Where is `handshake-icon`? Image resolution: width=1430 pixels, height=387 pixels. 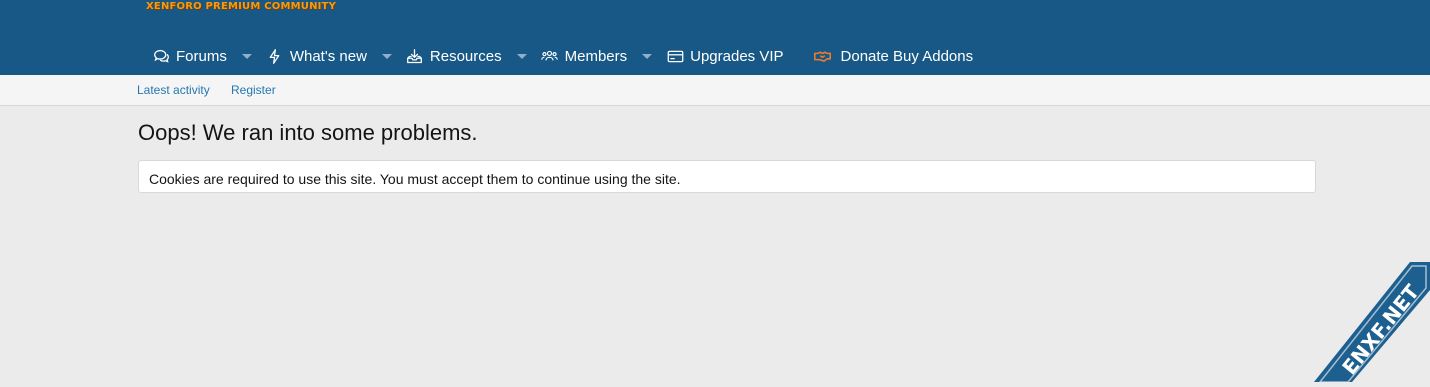
handshake-icon is located at coordinates (823, 57).